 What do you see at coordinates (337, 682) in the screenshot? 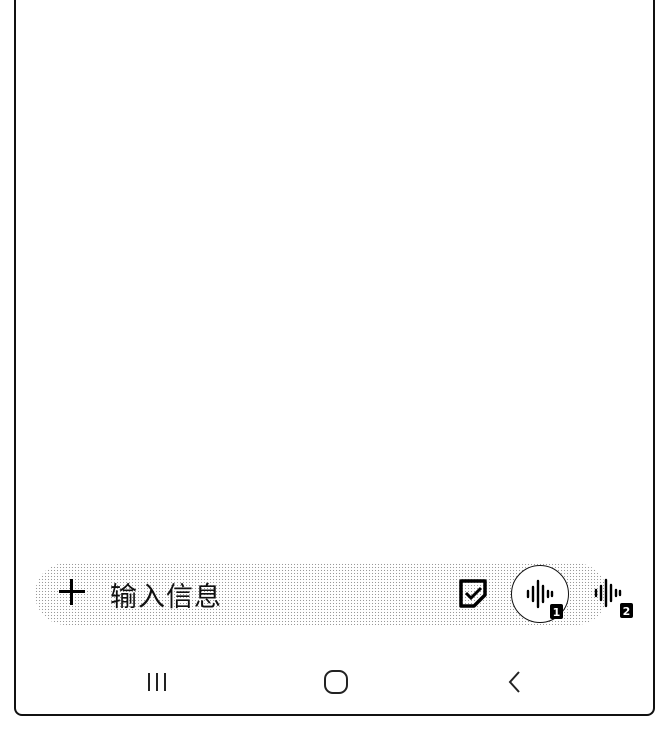
I see `home-icon` at bounding box center [337, 682].